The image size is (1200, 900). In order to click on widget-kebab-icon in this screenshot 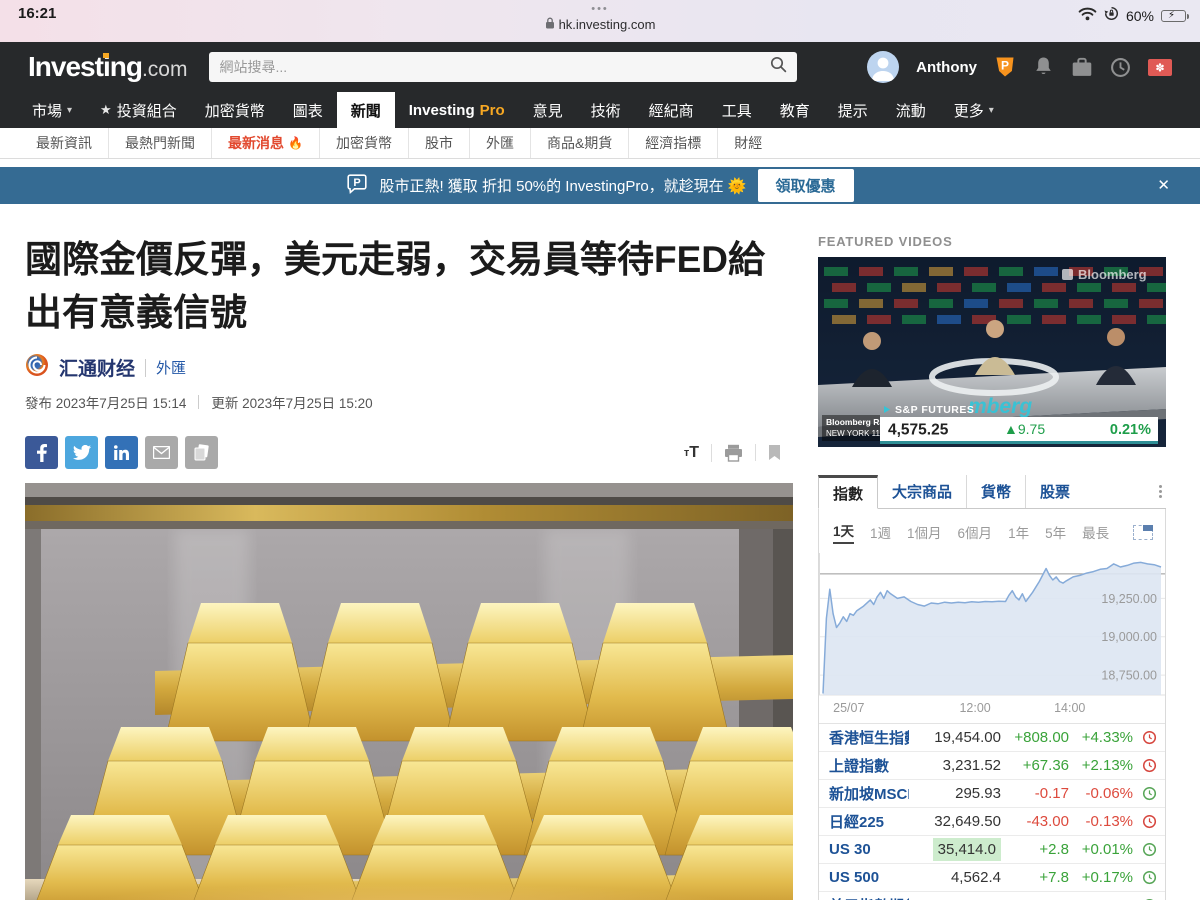, I will do `click(1160, 491)`.